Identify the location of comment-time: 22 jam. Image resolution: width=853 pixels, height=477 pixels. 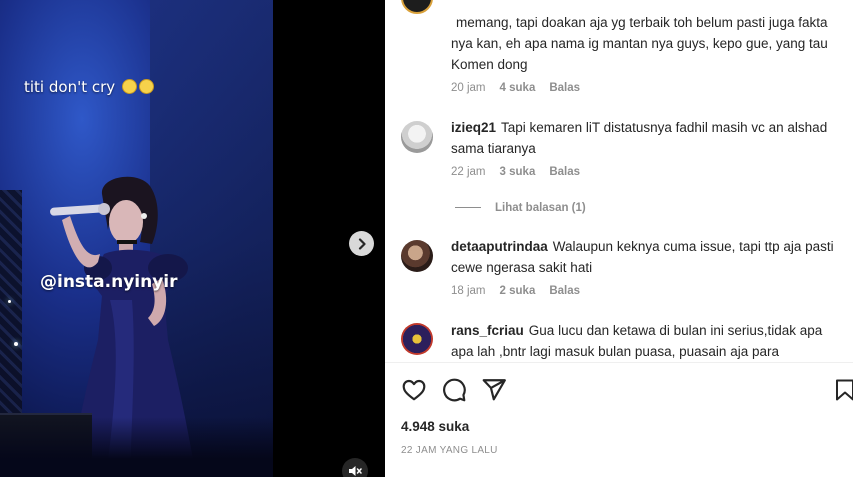
(468, 172).